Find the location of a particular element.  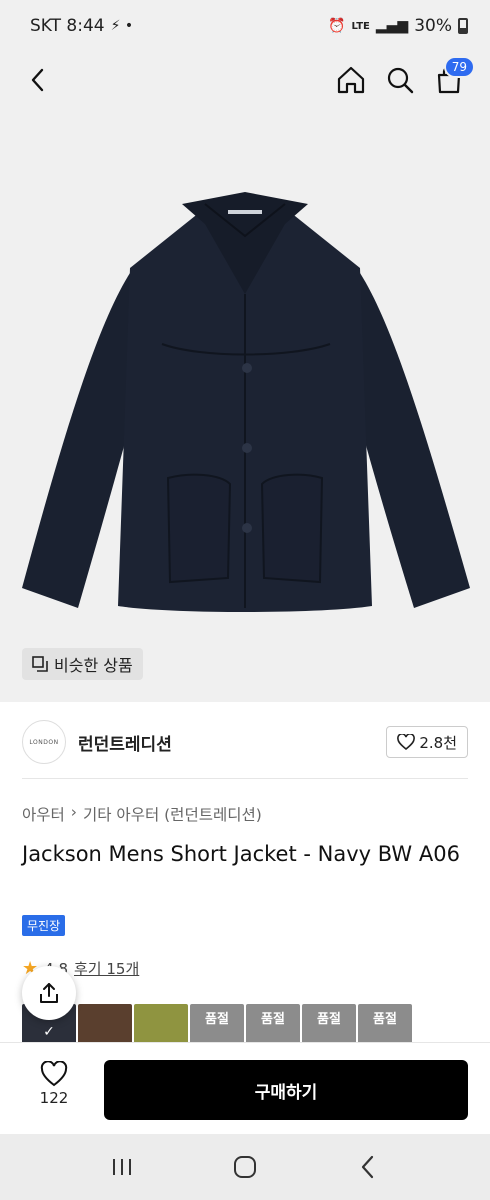

wishlist-button: 122 is located at coordinates (54, 1091).